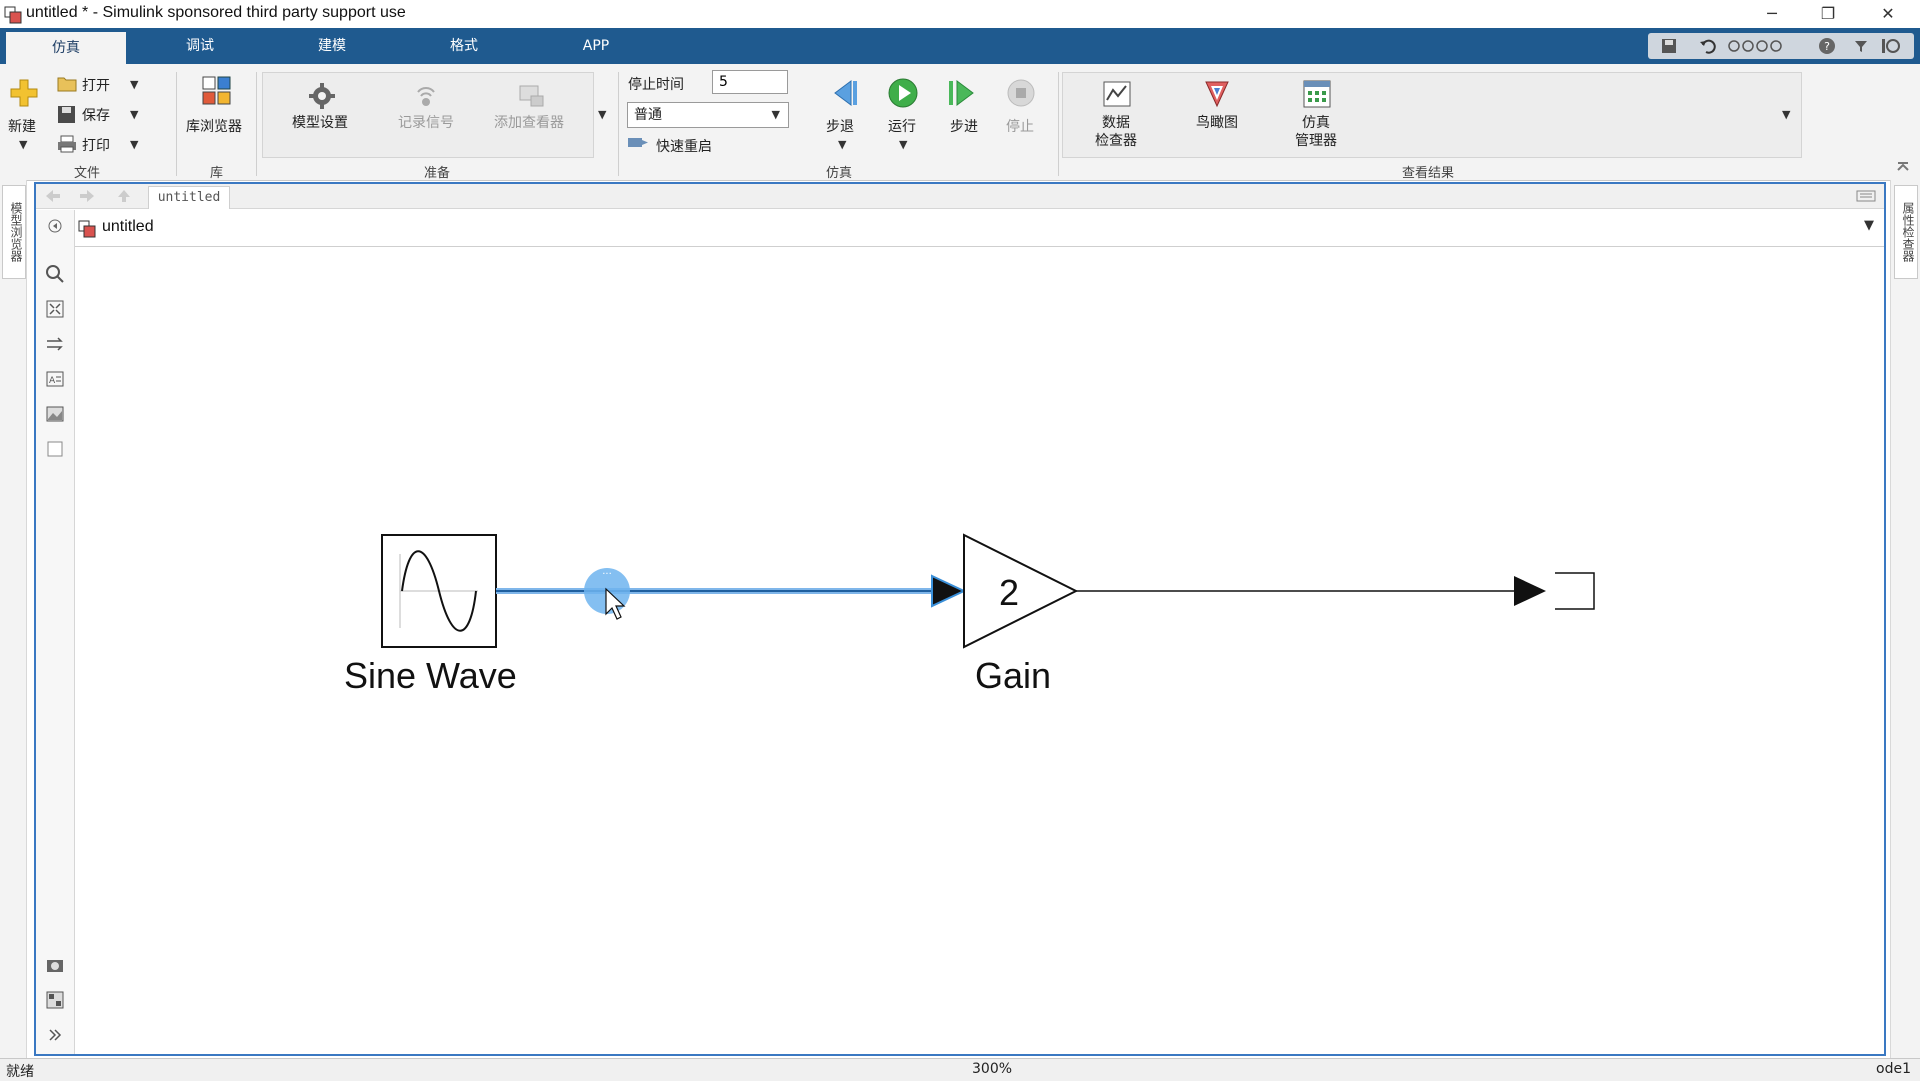 The height and width of the screenshot is (1081, 1920). I want to click on redo-cut-copy-icon, so click(1763, 46).